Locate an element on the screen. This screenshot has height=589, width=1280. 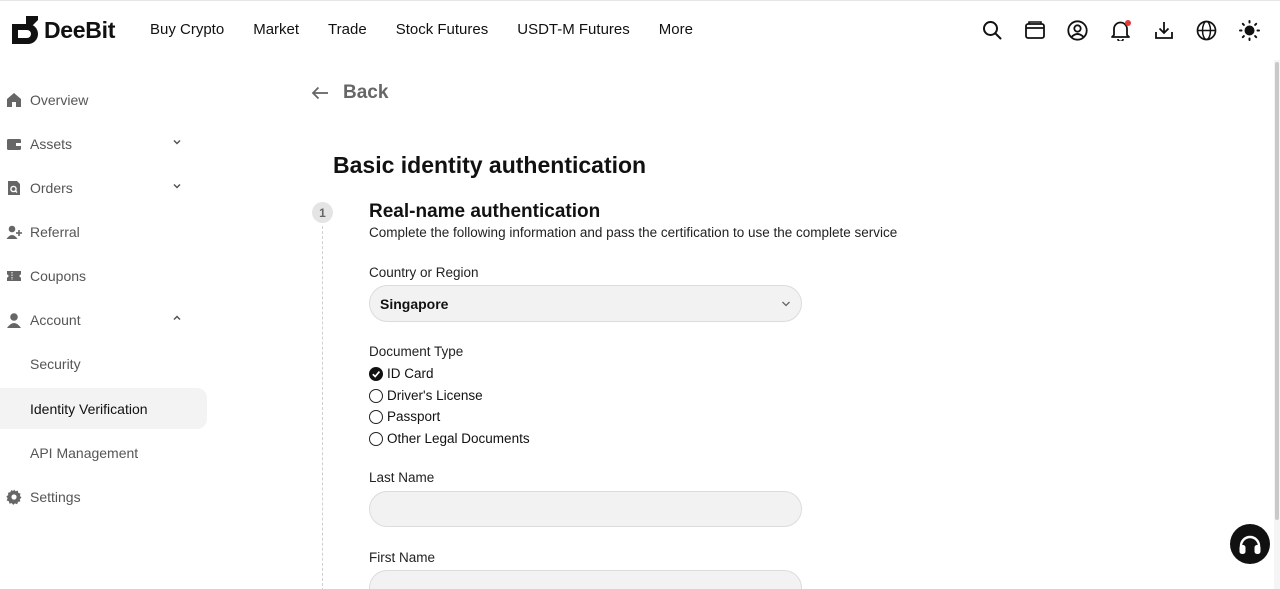
coupon-icon is located at coordinates (14, 276).